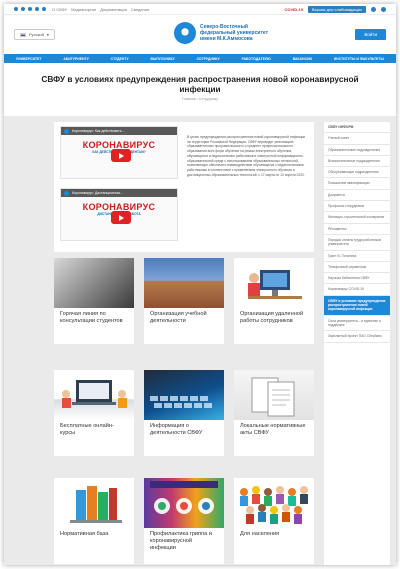 The width and height of the screenshot is (400, 569). What do you see at coordinates (383, 9) in the screenshot?
I see `search-icon` at bounding box center [383, 9].